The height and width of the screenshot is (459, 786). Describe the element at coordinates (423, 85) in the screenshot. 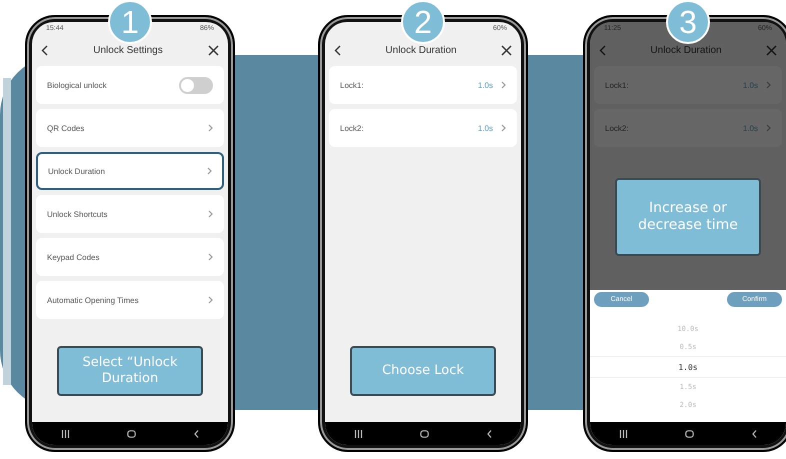

I see `settings-row: Lock1: 1.0s` at that location.